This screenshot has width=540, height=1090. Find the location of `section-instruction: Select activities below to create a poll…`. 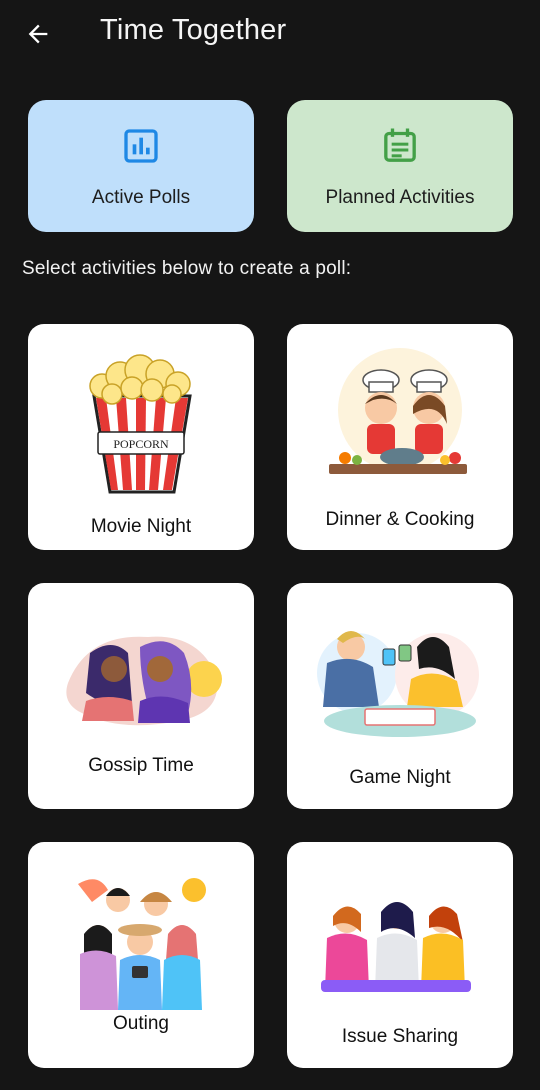

section-instruction: Select activities below to create a poll… is located at coordinates (187, 268).